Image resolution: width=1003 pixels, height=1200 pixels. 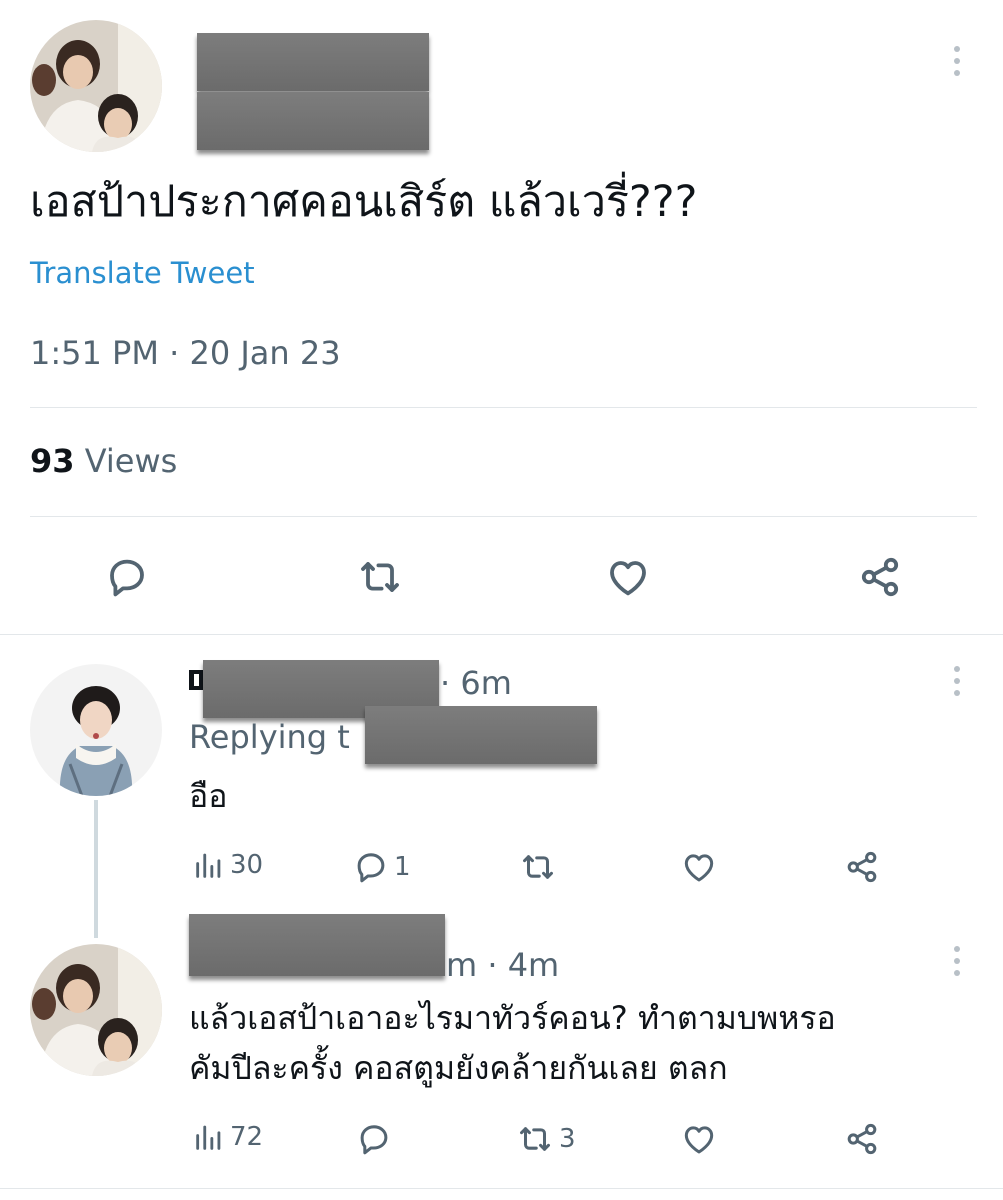 What do you see at coordinates (481, 735) in the screenshot?
I see `redacted-replying-to-handle` at bounding box center [481, 735].